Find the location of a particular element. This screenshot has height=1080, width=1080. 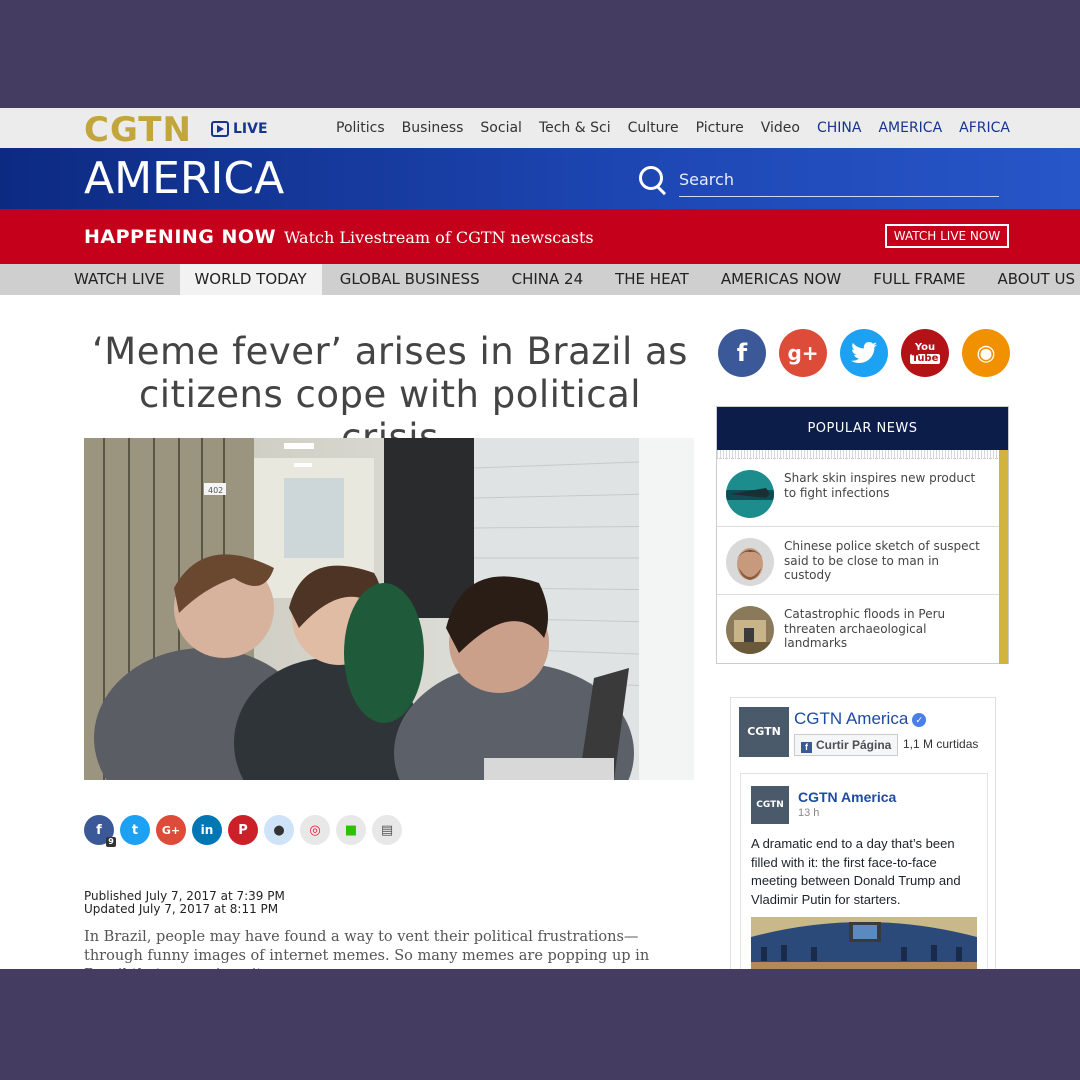

section-watch-live: WATCH LIVE is located at coordinates (90, 279).